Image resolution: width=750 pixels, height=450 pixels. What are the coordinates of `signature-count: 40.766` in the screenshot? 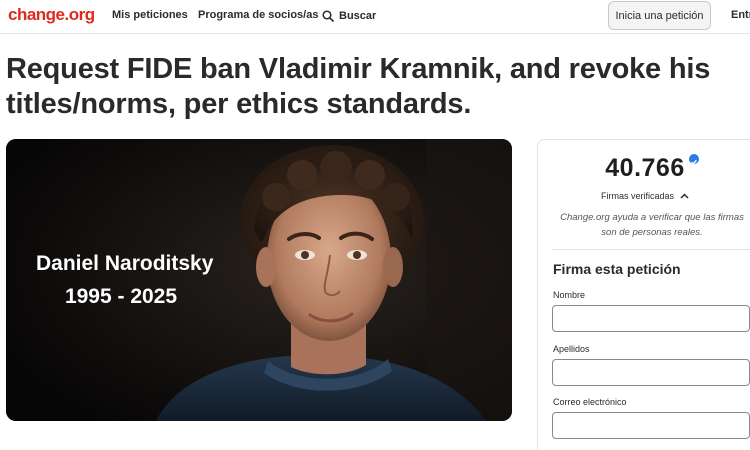 It's located at (645, 168).